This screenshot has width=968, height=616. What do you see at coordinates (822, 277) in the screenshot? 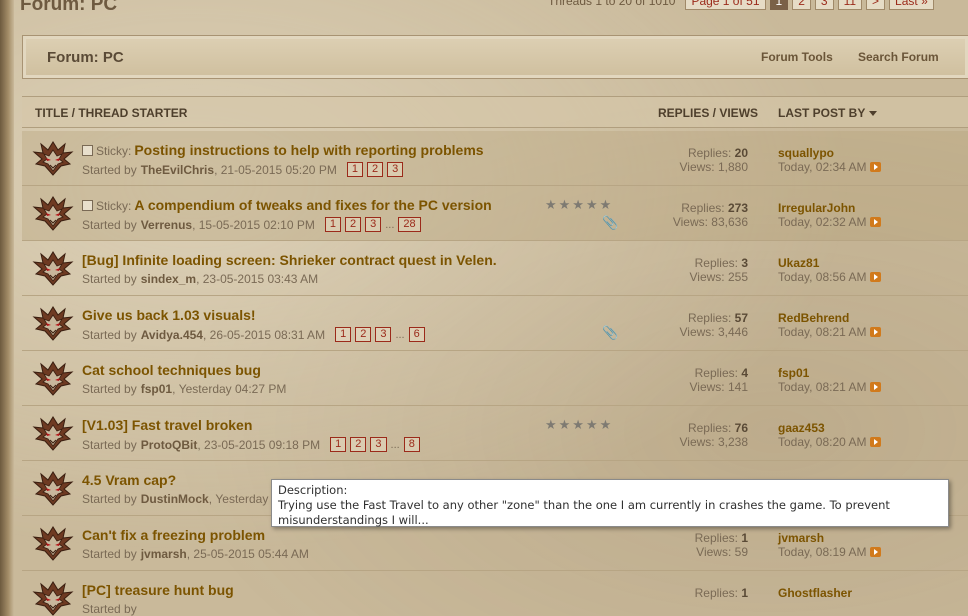
I see `last-post-time: Today, 08:56 AM` at bounding box center [822, 277].